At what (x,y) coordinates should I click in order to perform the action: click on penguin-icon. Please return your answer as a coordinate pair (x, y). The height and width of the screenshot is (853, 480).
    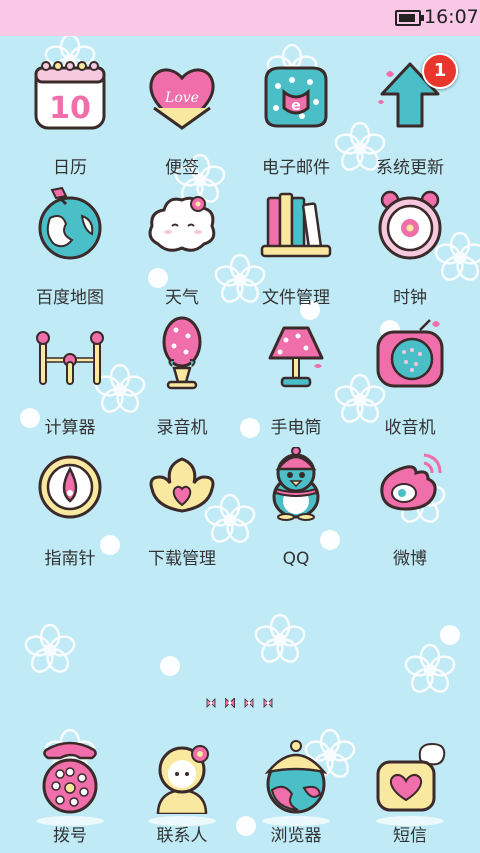
    Looking at the image, I should click on (296, 484).